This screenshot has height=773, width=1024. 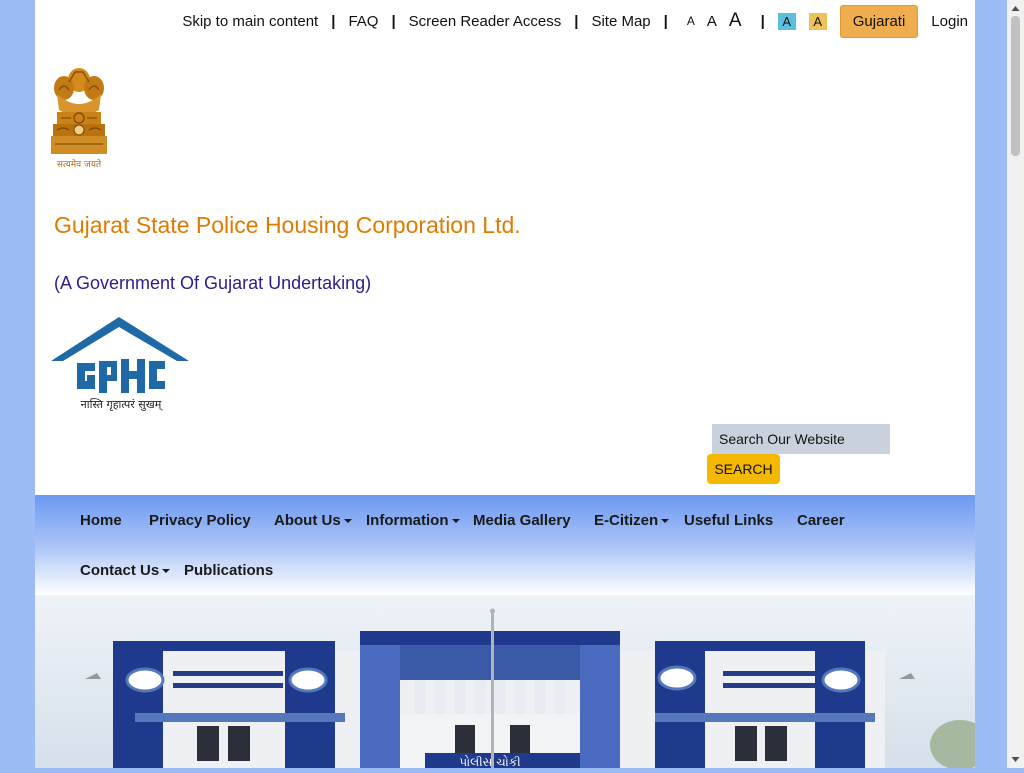 What do you see at coordinates (712, 21) in the screenshot?
I see `font-size-normal-button: A` at bounding box center [712, 21].